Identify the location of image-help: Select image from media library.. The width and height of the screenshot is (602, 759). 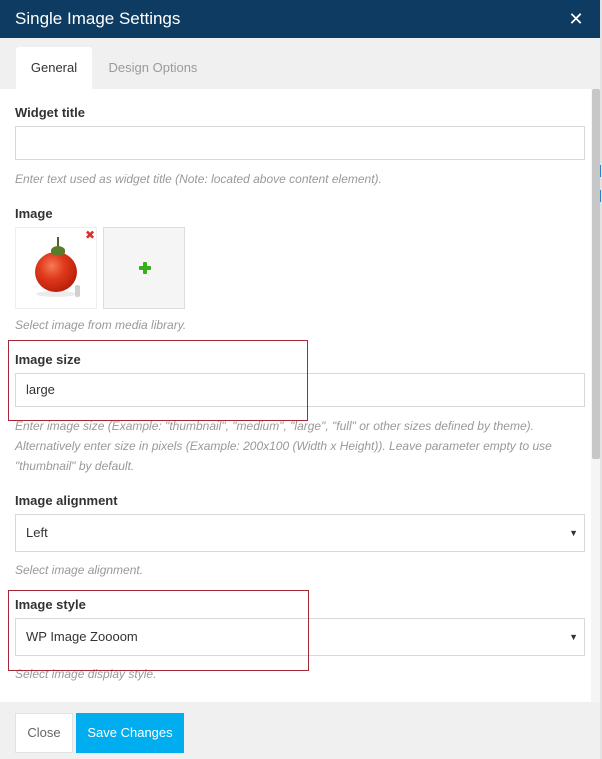
(101, 325).